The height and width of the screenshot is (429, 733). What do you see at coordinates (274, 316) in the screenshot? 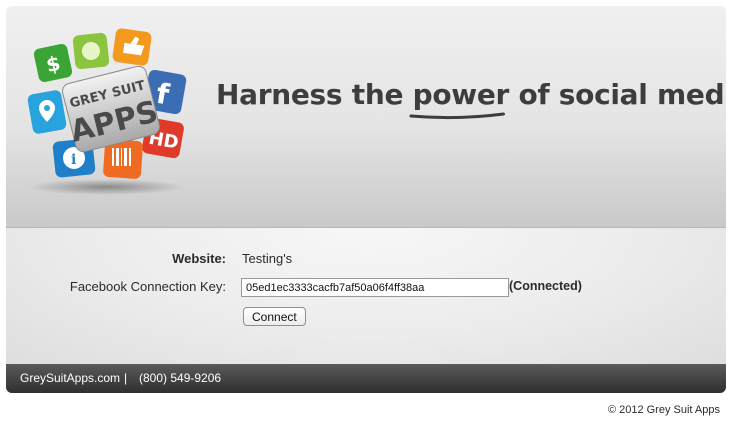
I see `connect-button: Connect` at bounding box center [274, 316].